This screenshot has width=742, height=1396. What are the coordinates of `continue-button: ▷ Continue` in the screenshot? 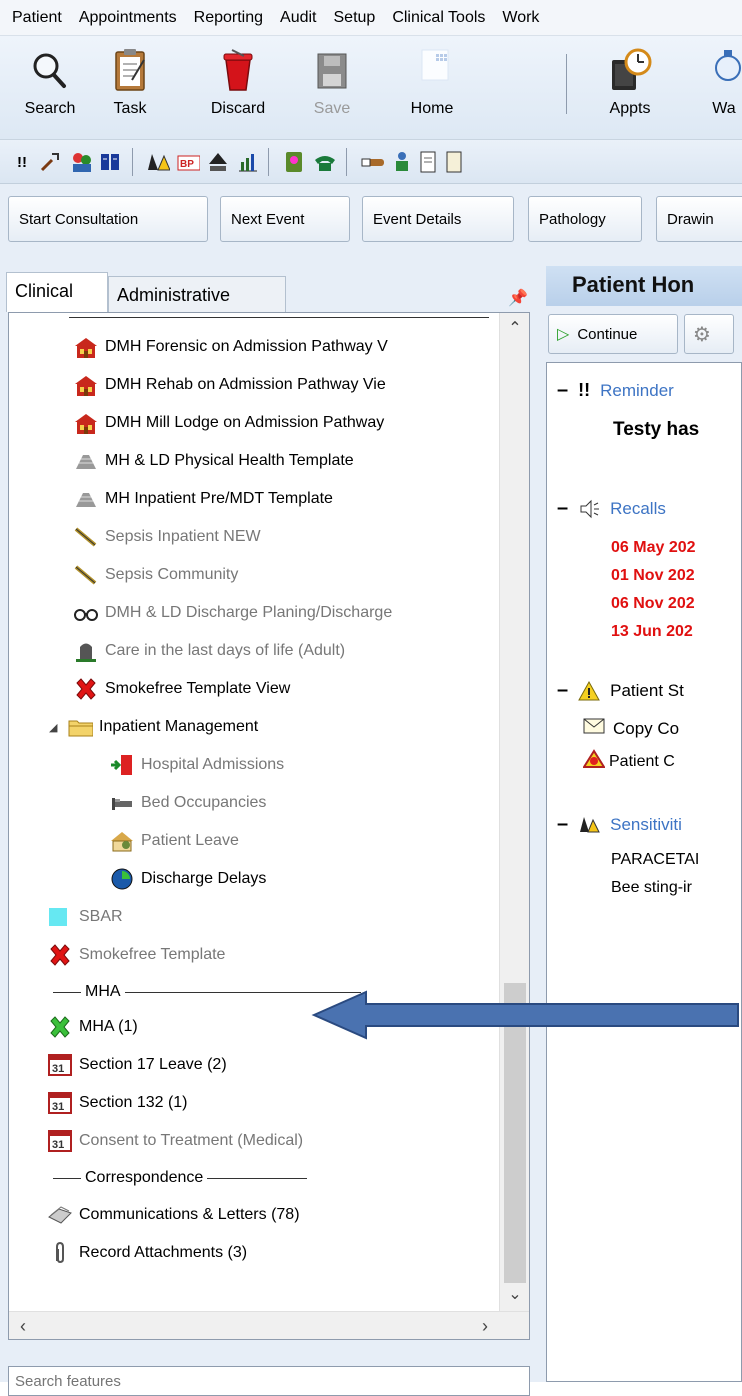 It's located at (613, 334).